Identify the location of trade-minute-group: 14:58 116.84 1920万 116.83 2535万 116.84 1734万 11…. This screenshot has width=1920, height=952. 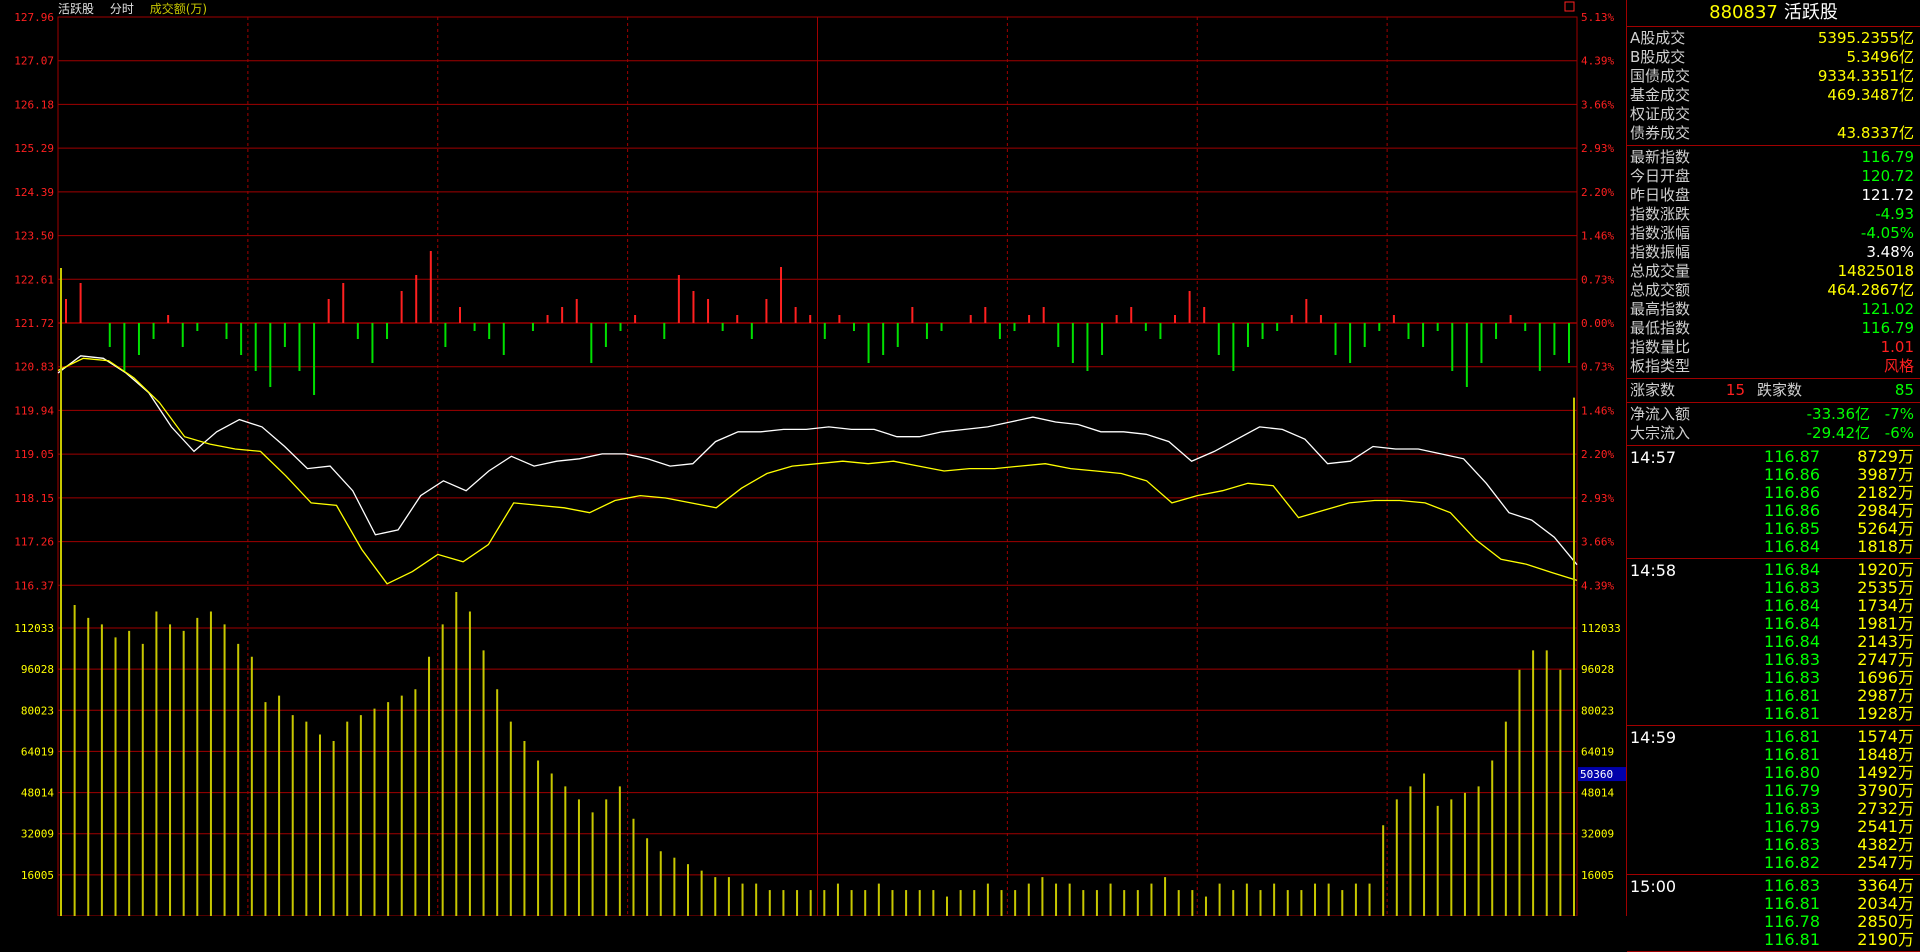
(1773, 642).